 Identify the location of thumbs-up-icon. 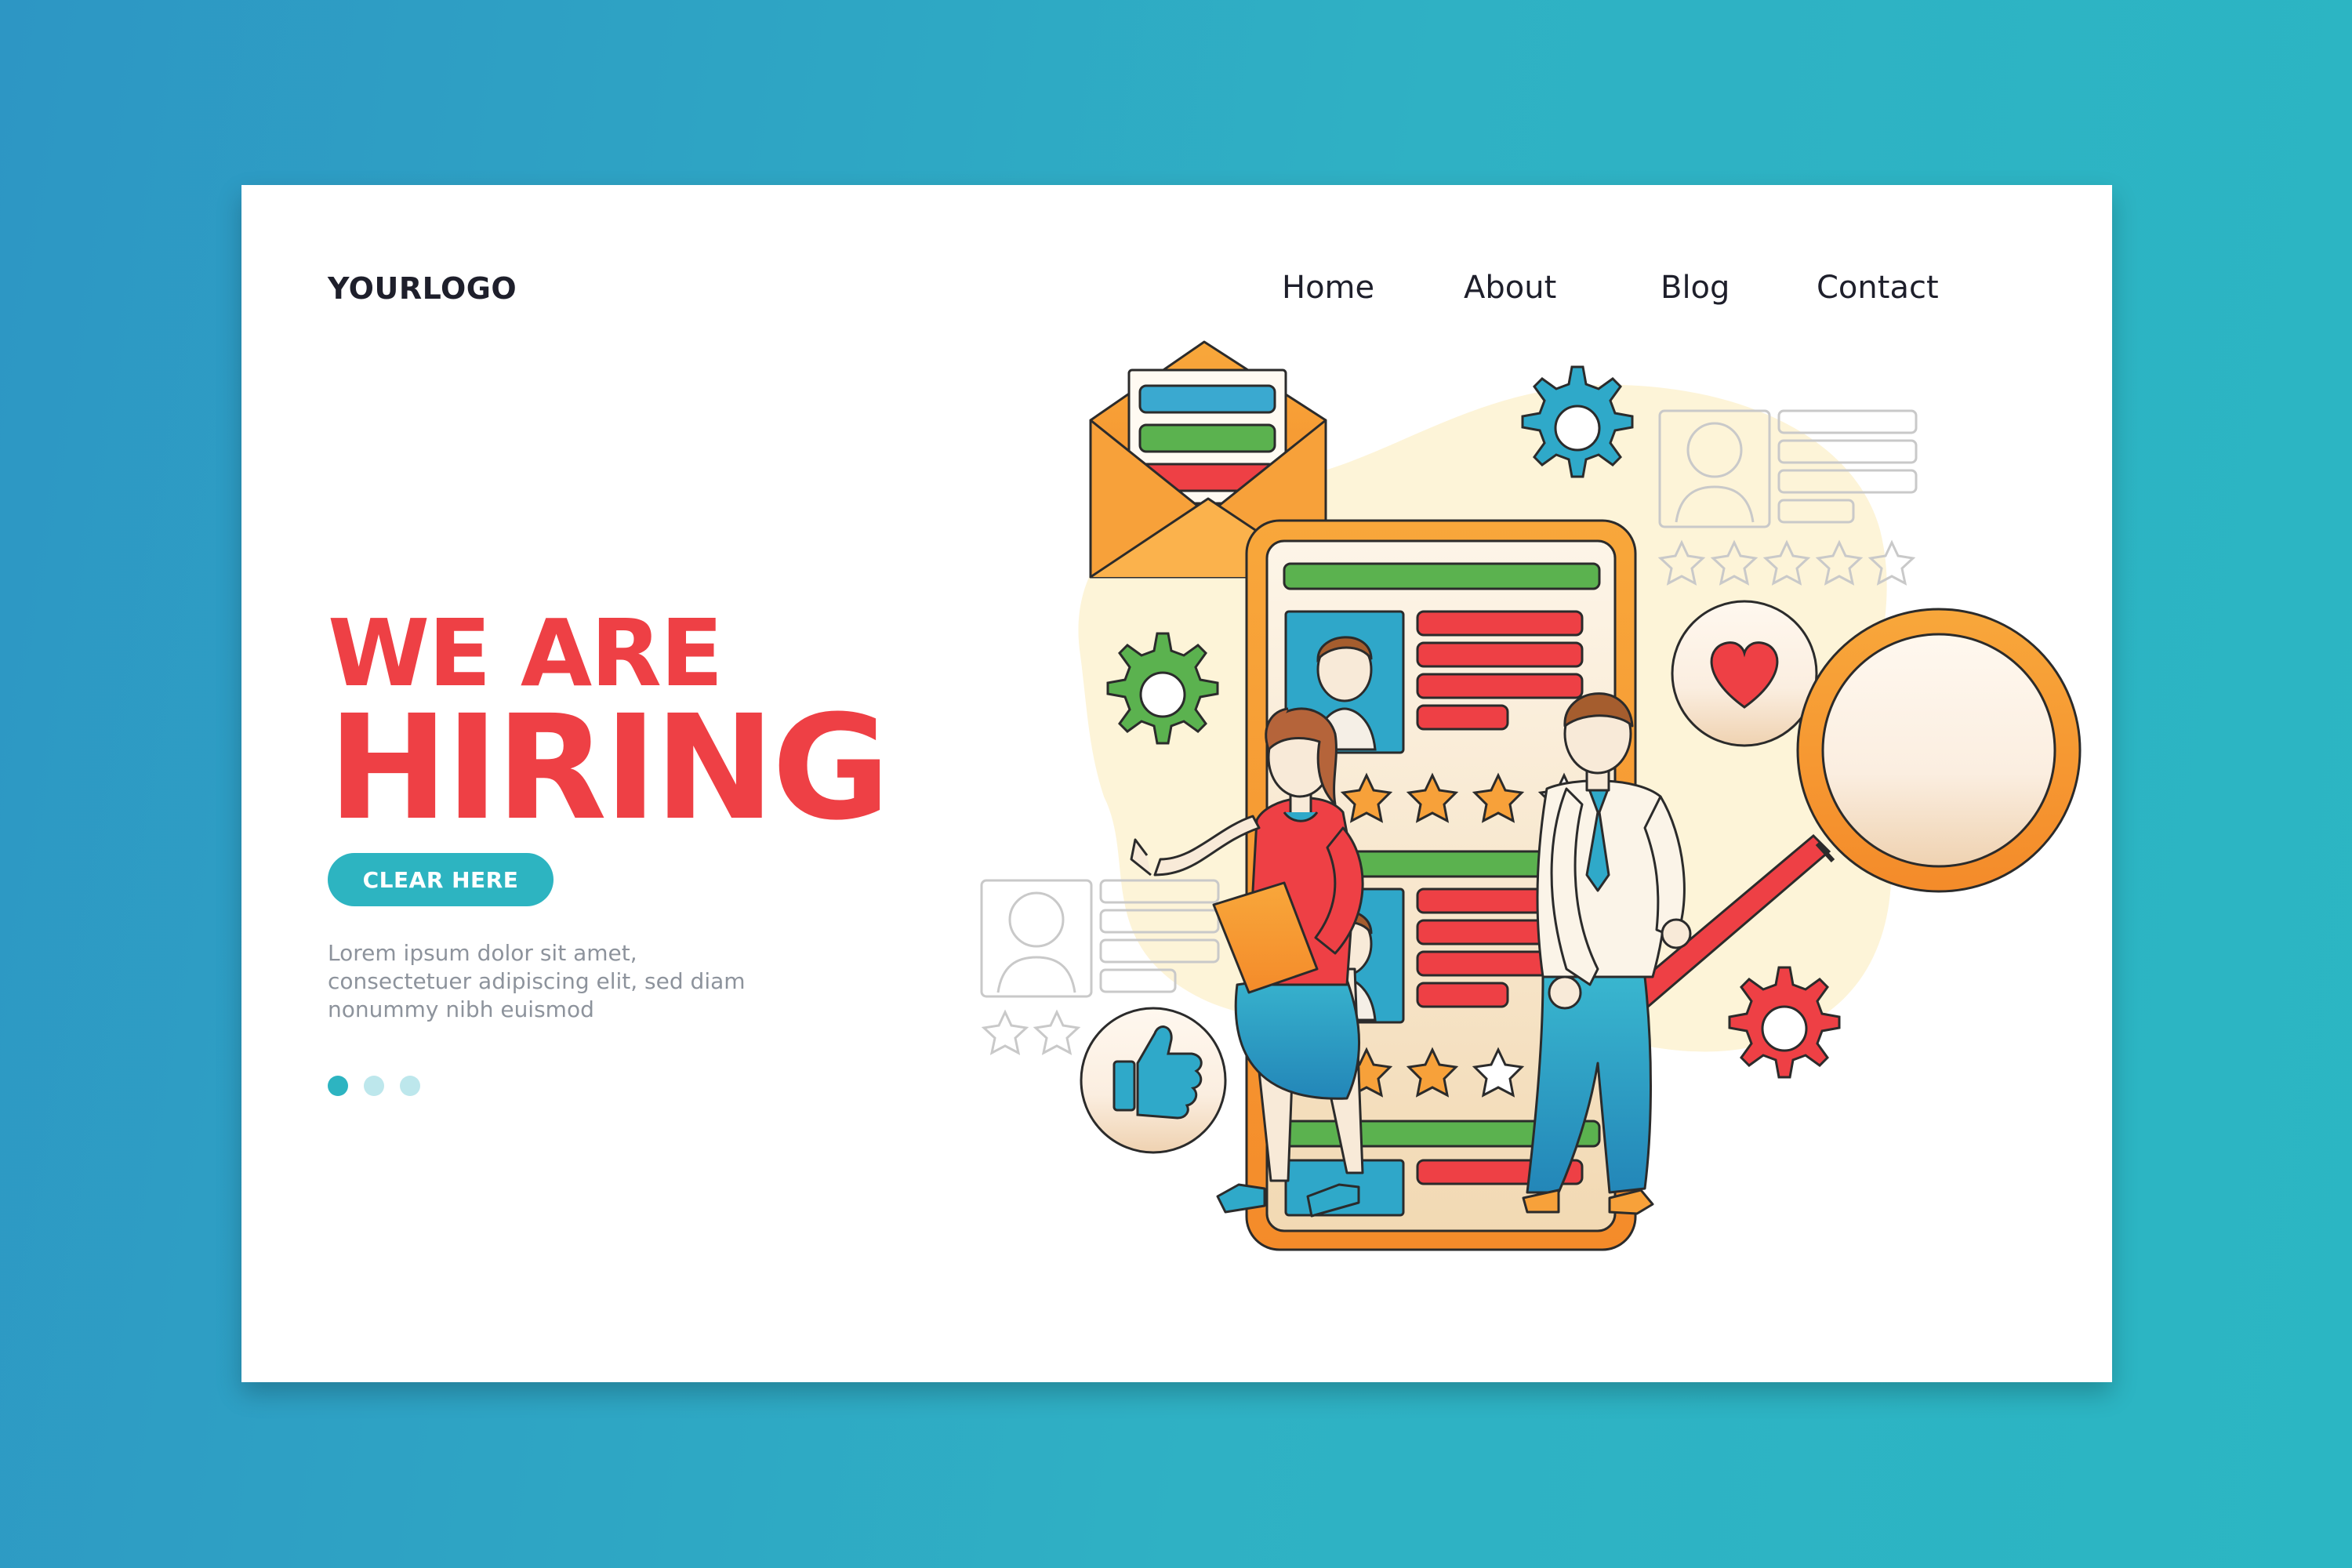
(1153, 1080).